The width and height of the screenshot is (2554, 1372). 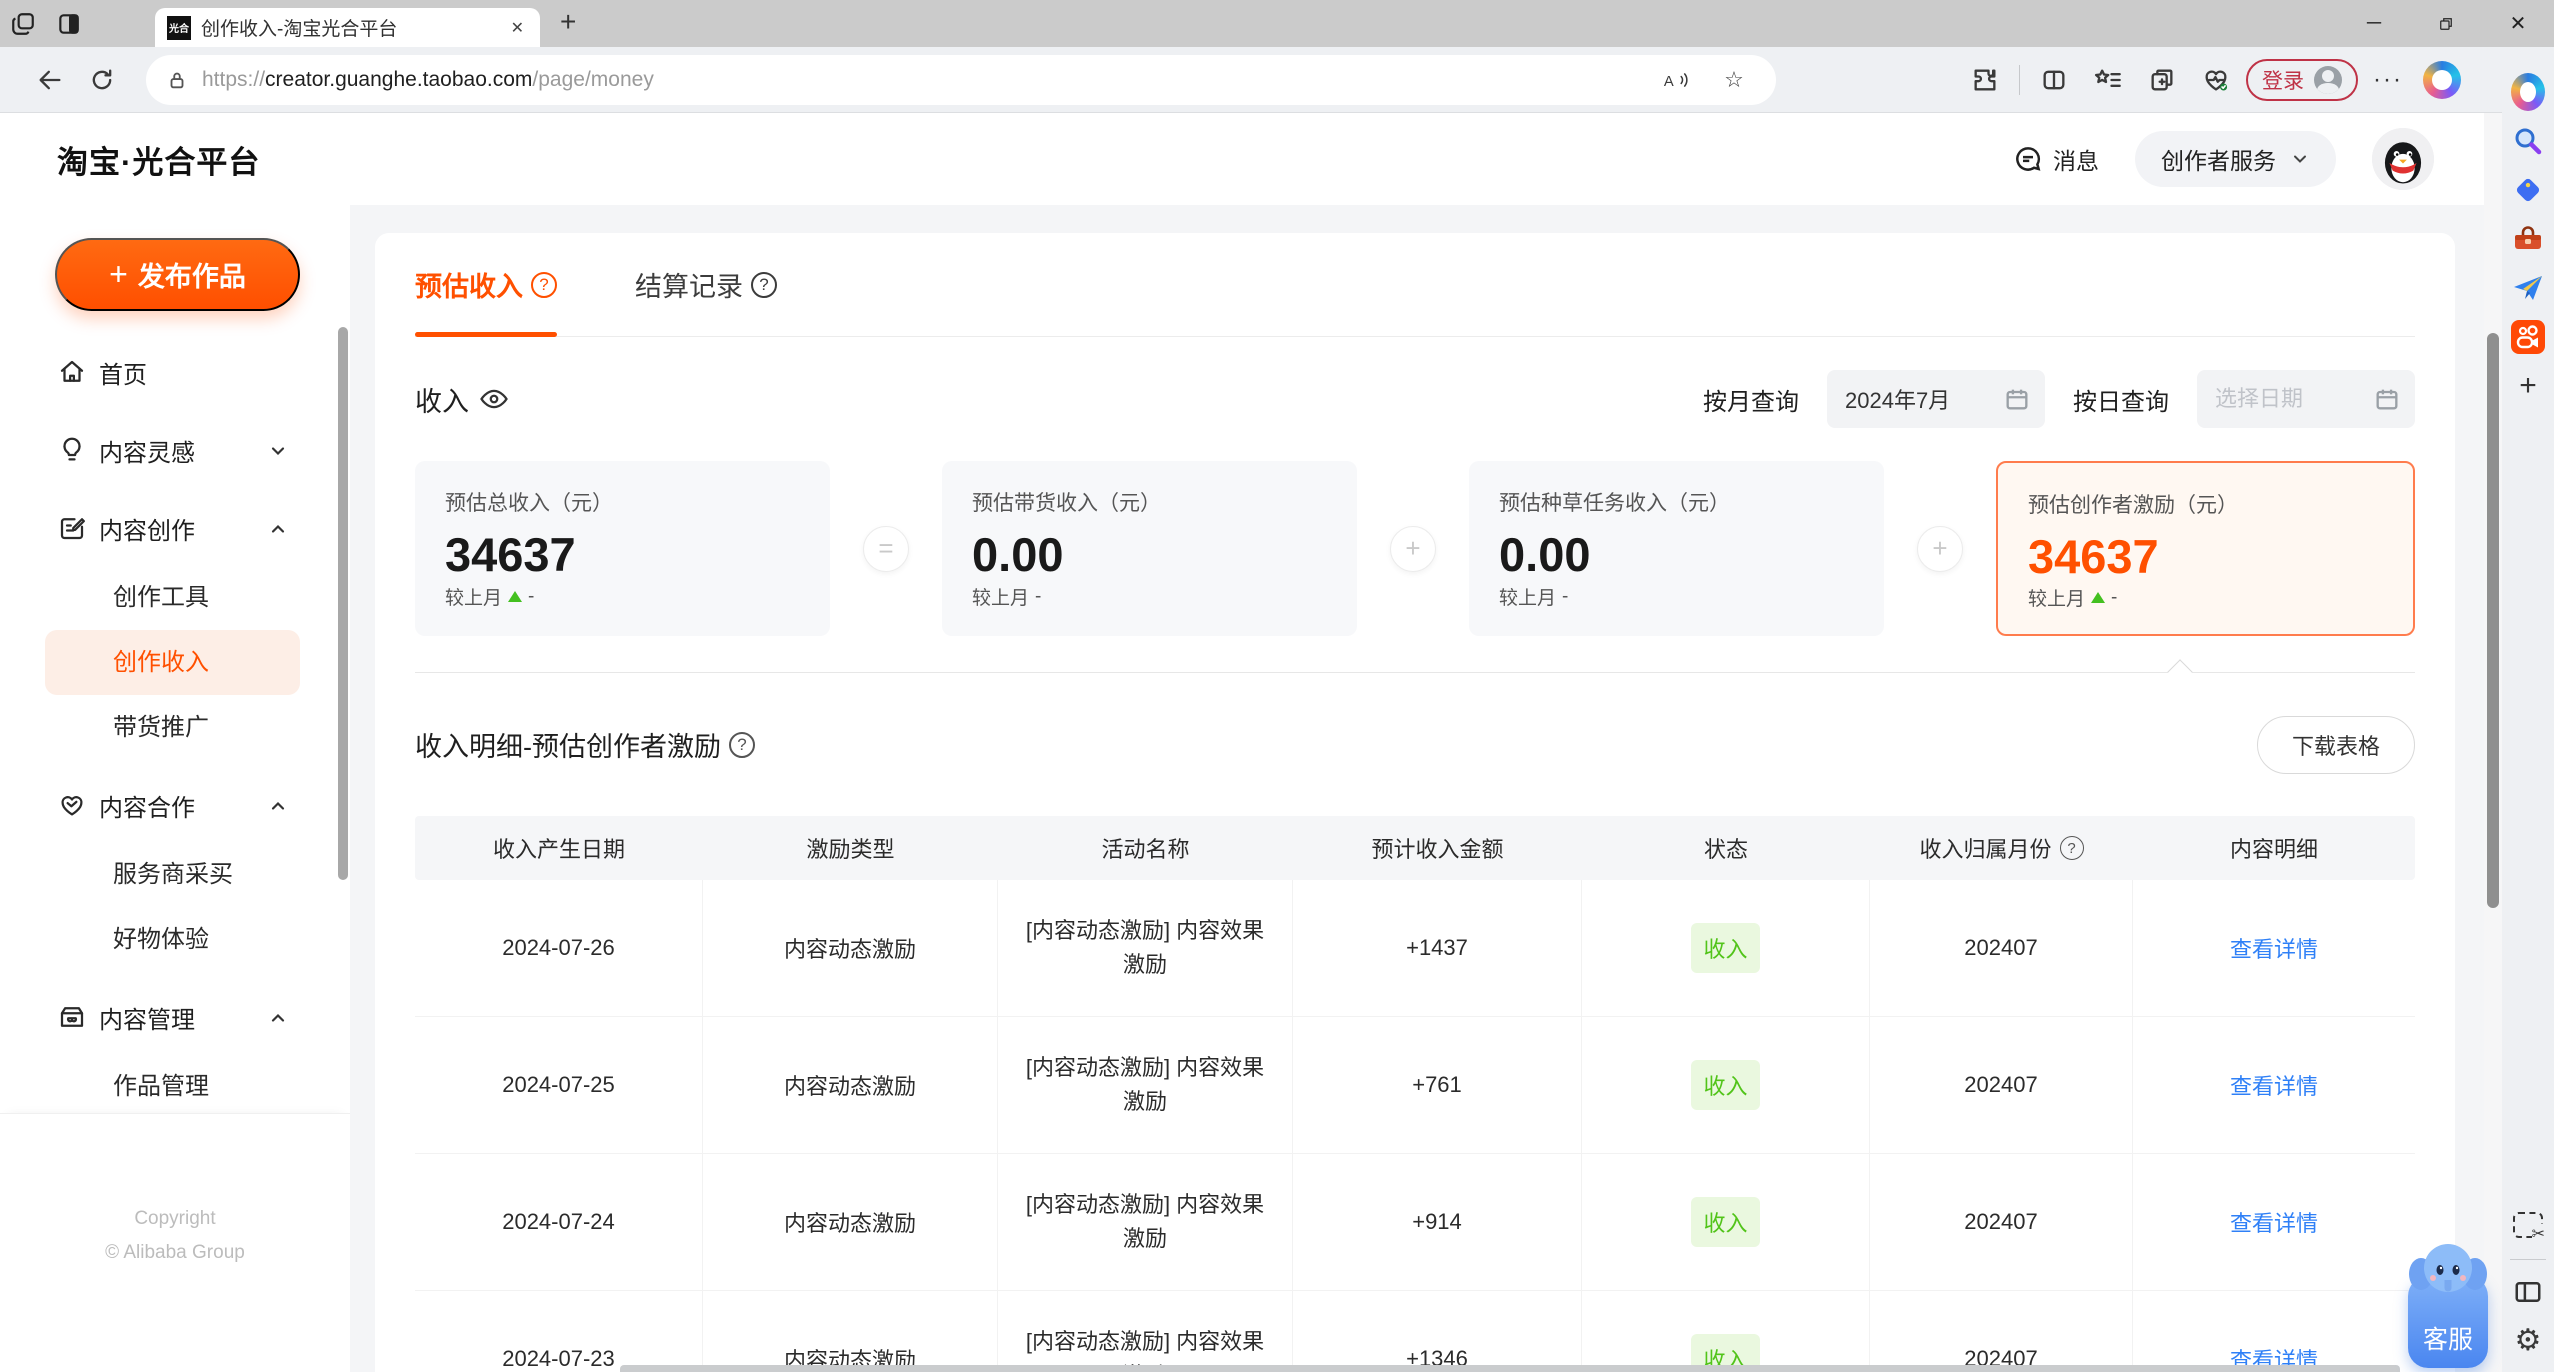 What do you see at coordinates (2235, 159) in the screenshot?
I see `creator-service-menu: 创作者服务` at bounding box center [2235, 159].